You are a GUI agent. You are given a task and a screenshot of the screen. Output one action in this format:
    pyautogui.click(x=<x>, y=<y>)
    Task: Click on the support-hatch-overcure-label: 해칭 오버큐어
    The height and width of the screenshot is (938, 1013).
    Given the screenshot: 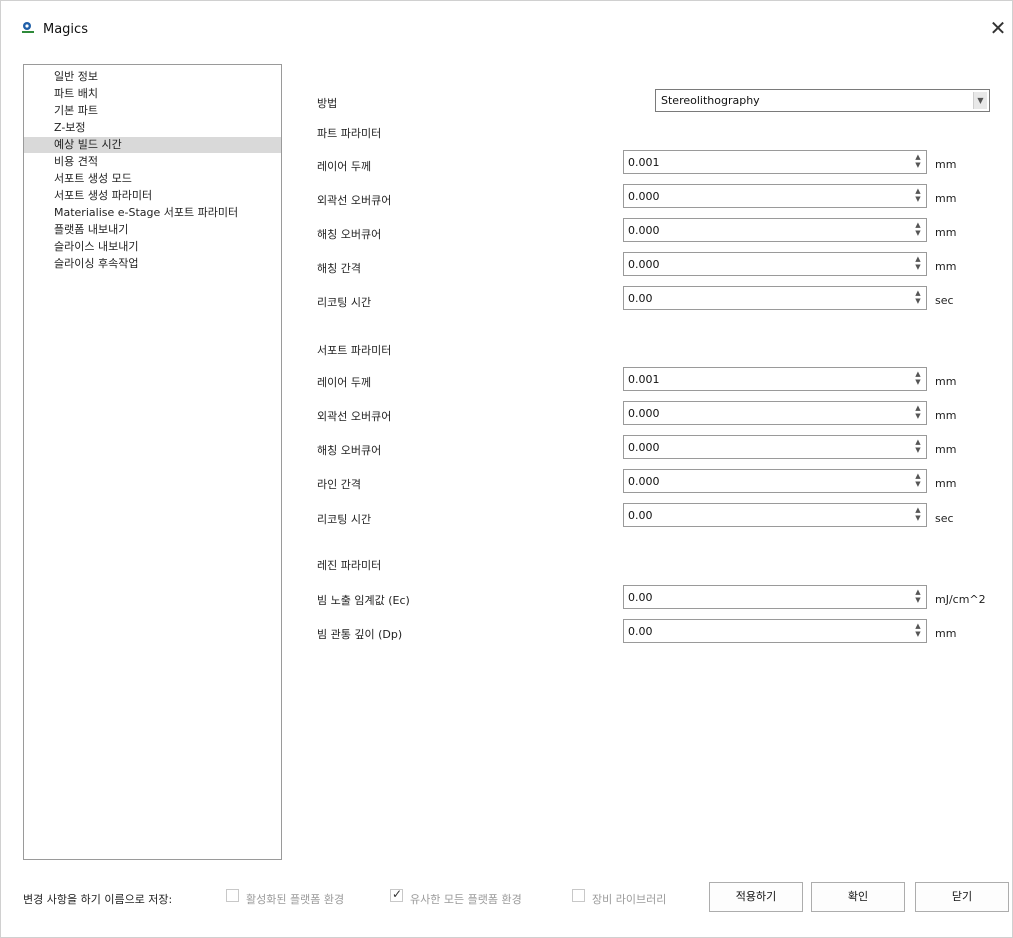 What is the action you would take?
    pyautogui.click(x=349, y=450)
    